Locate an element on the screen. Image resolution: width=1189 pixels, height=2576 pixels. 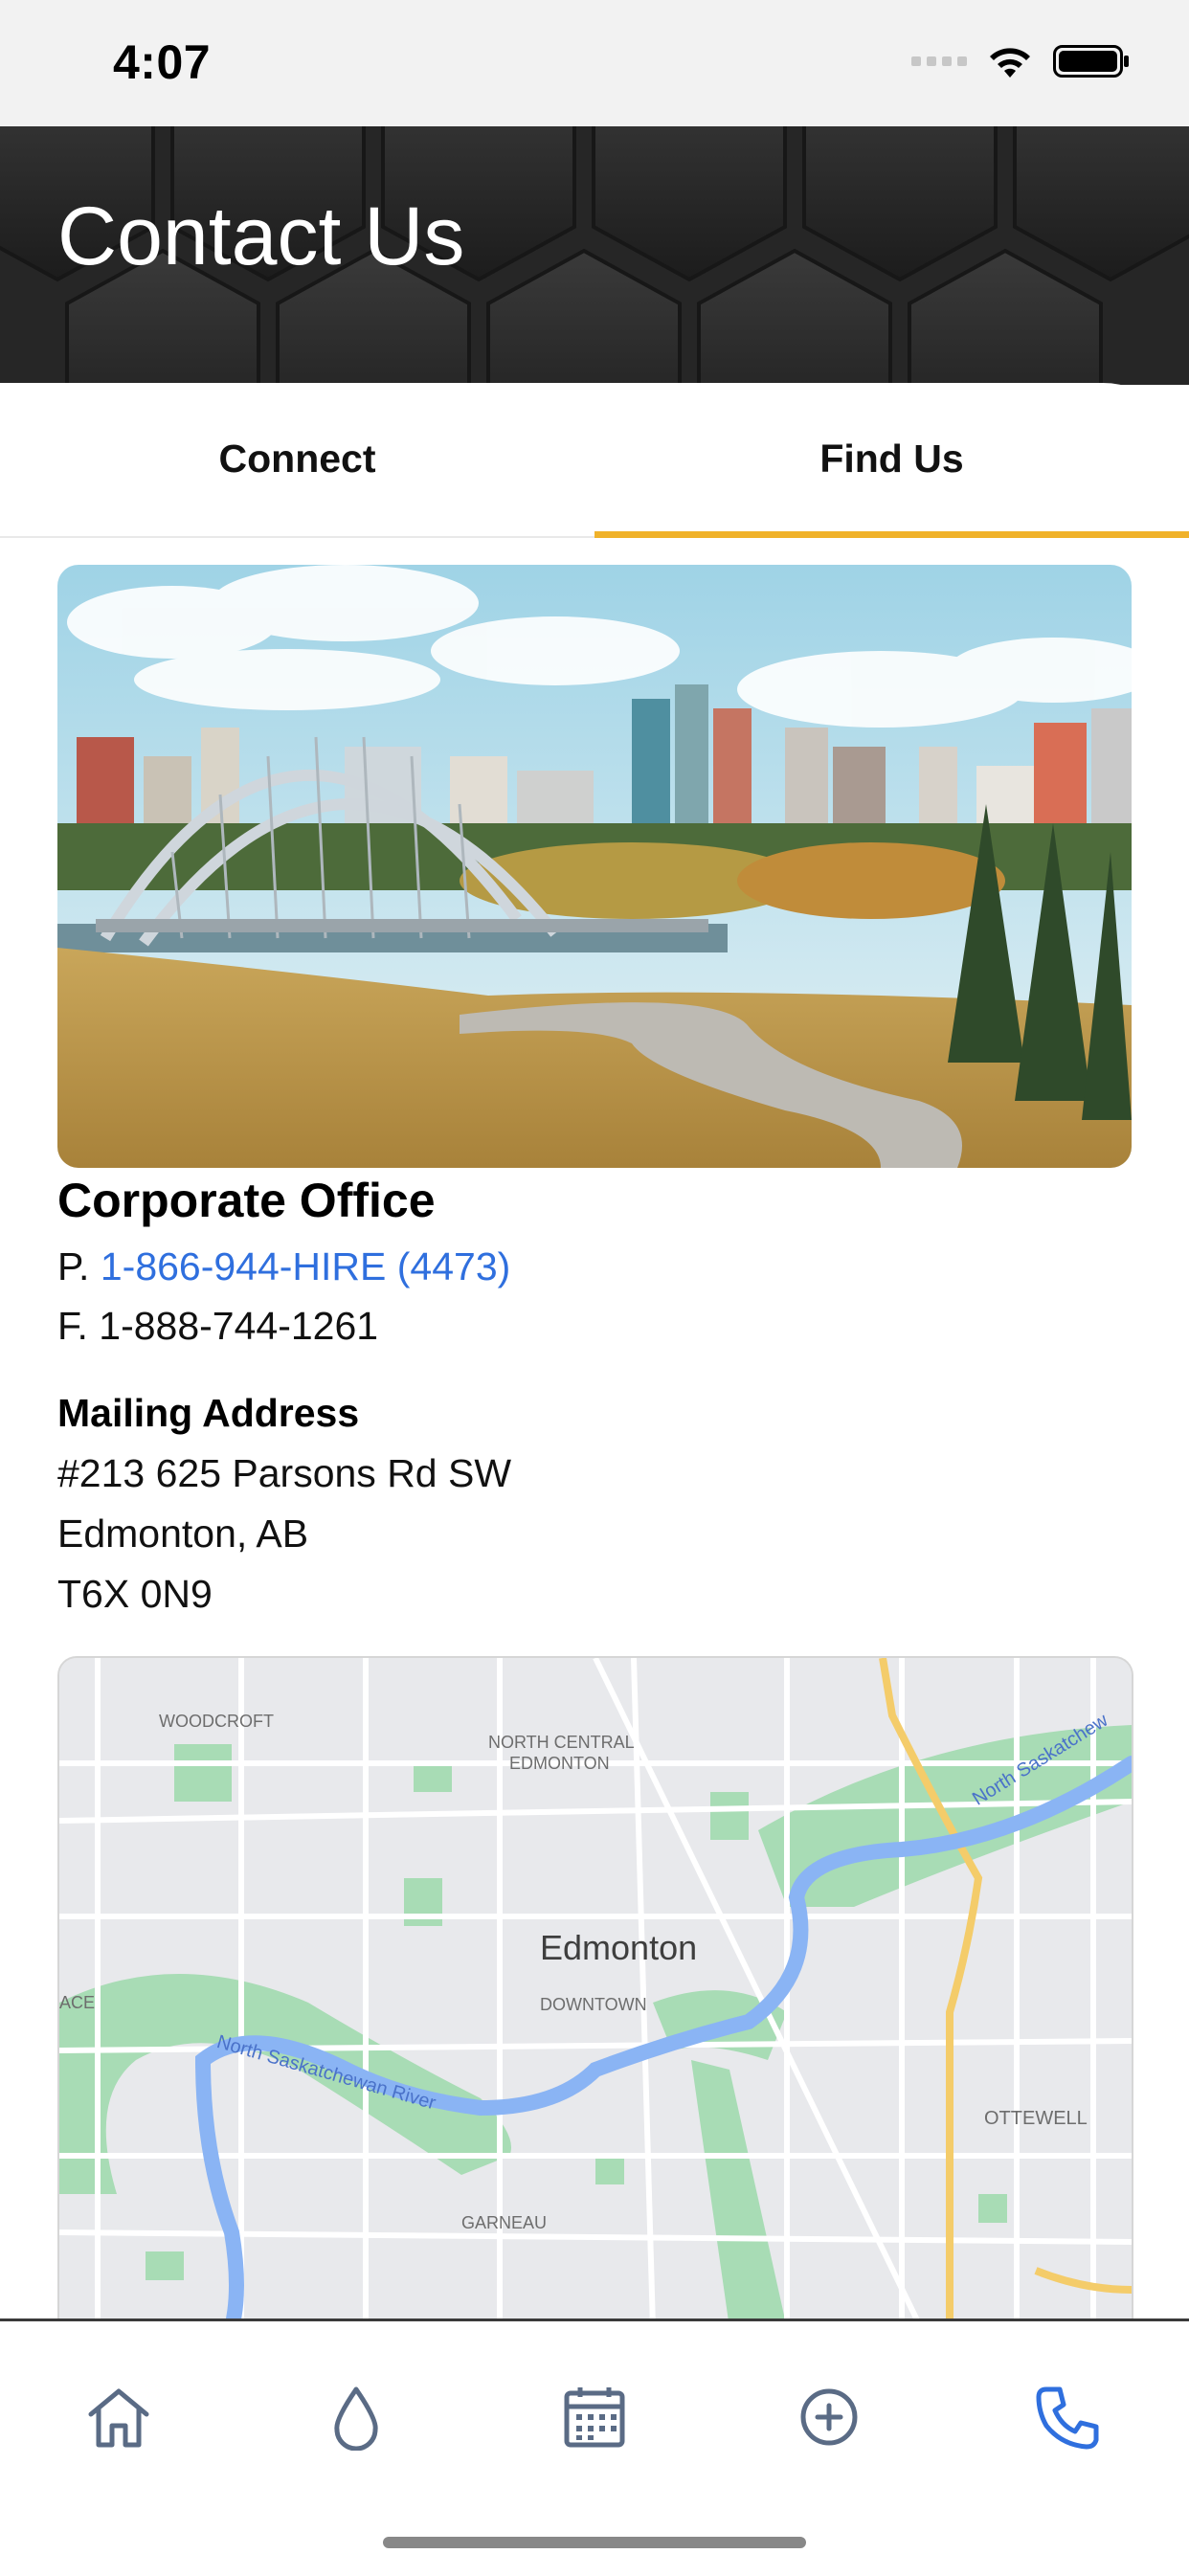
map-label-ottewell: OTTEWELL is located at coordinates (1036, 2119).